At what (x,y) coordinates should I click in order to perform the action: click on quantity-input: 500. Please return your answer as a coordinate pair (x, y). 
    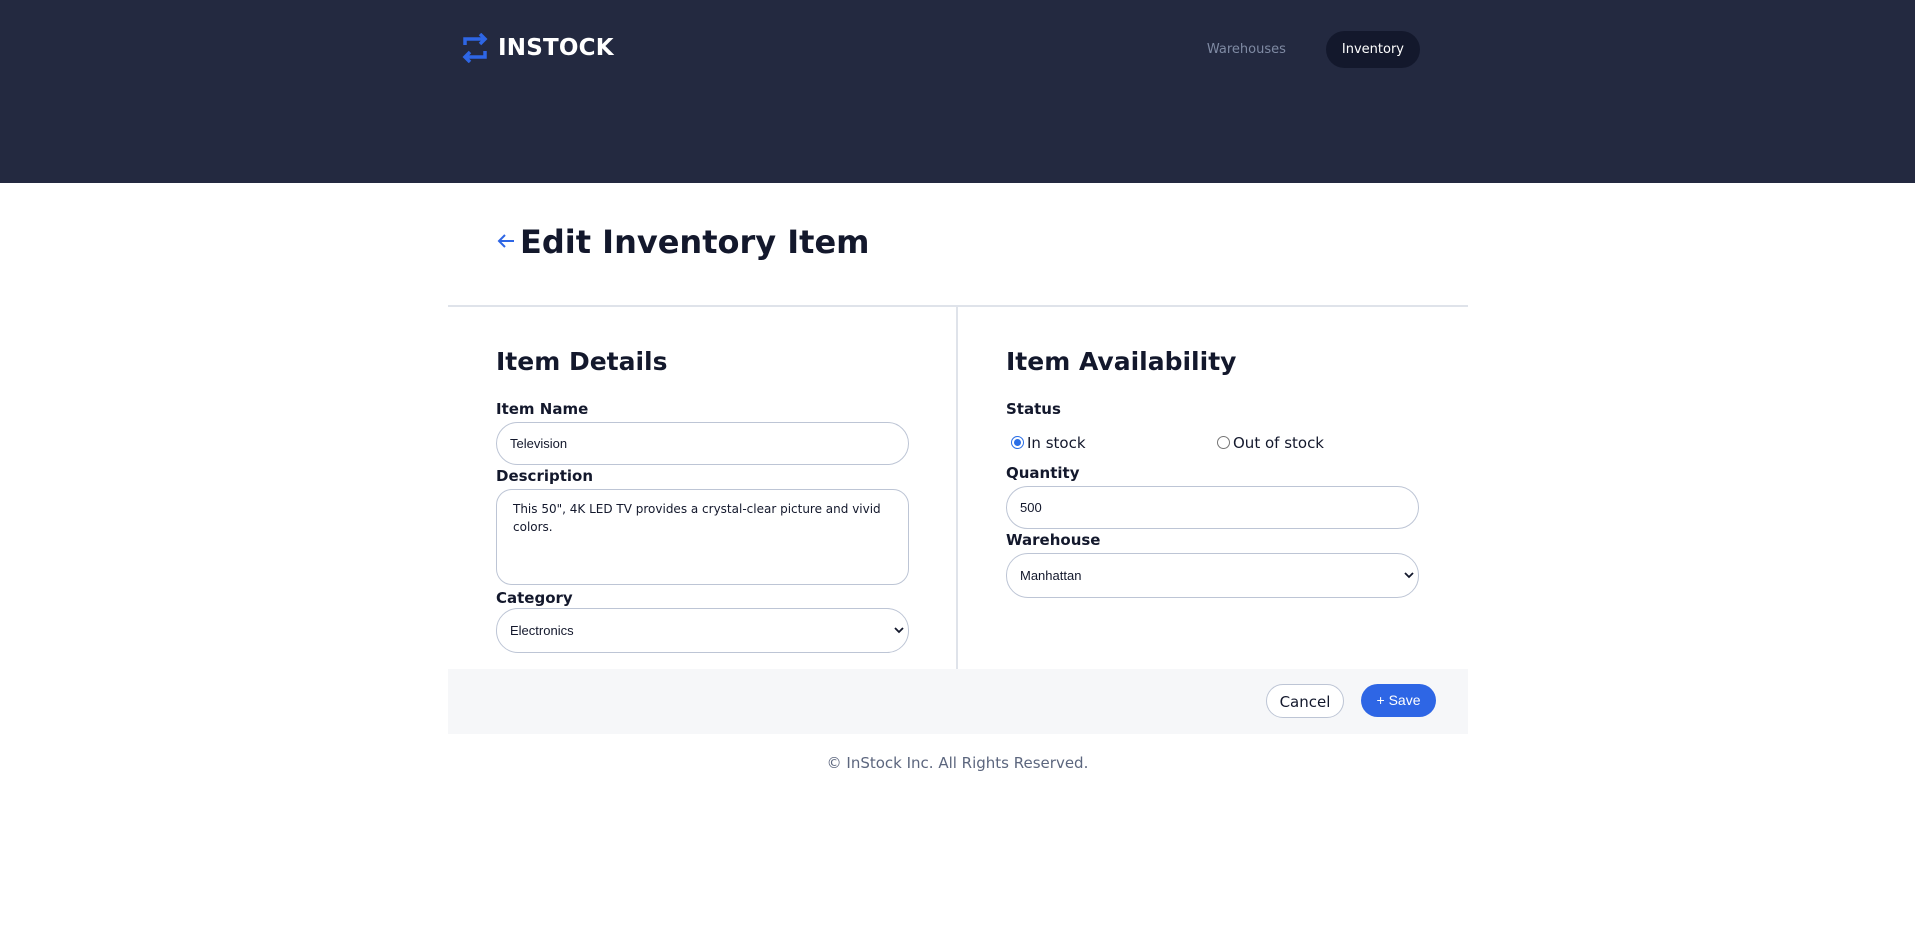
    Looking at the image, I should click on (1212, 507).